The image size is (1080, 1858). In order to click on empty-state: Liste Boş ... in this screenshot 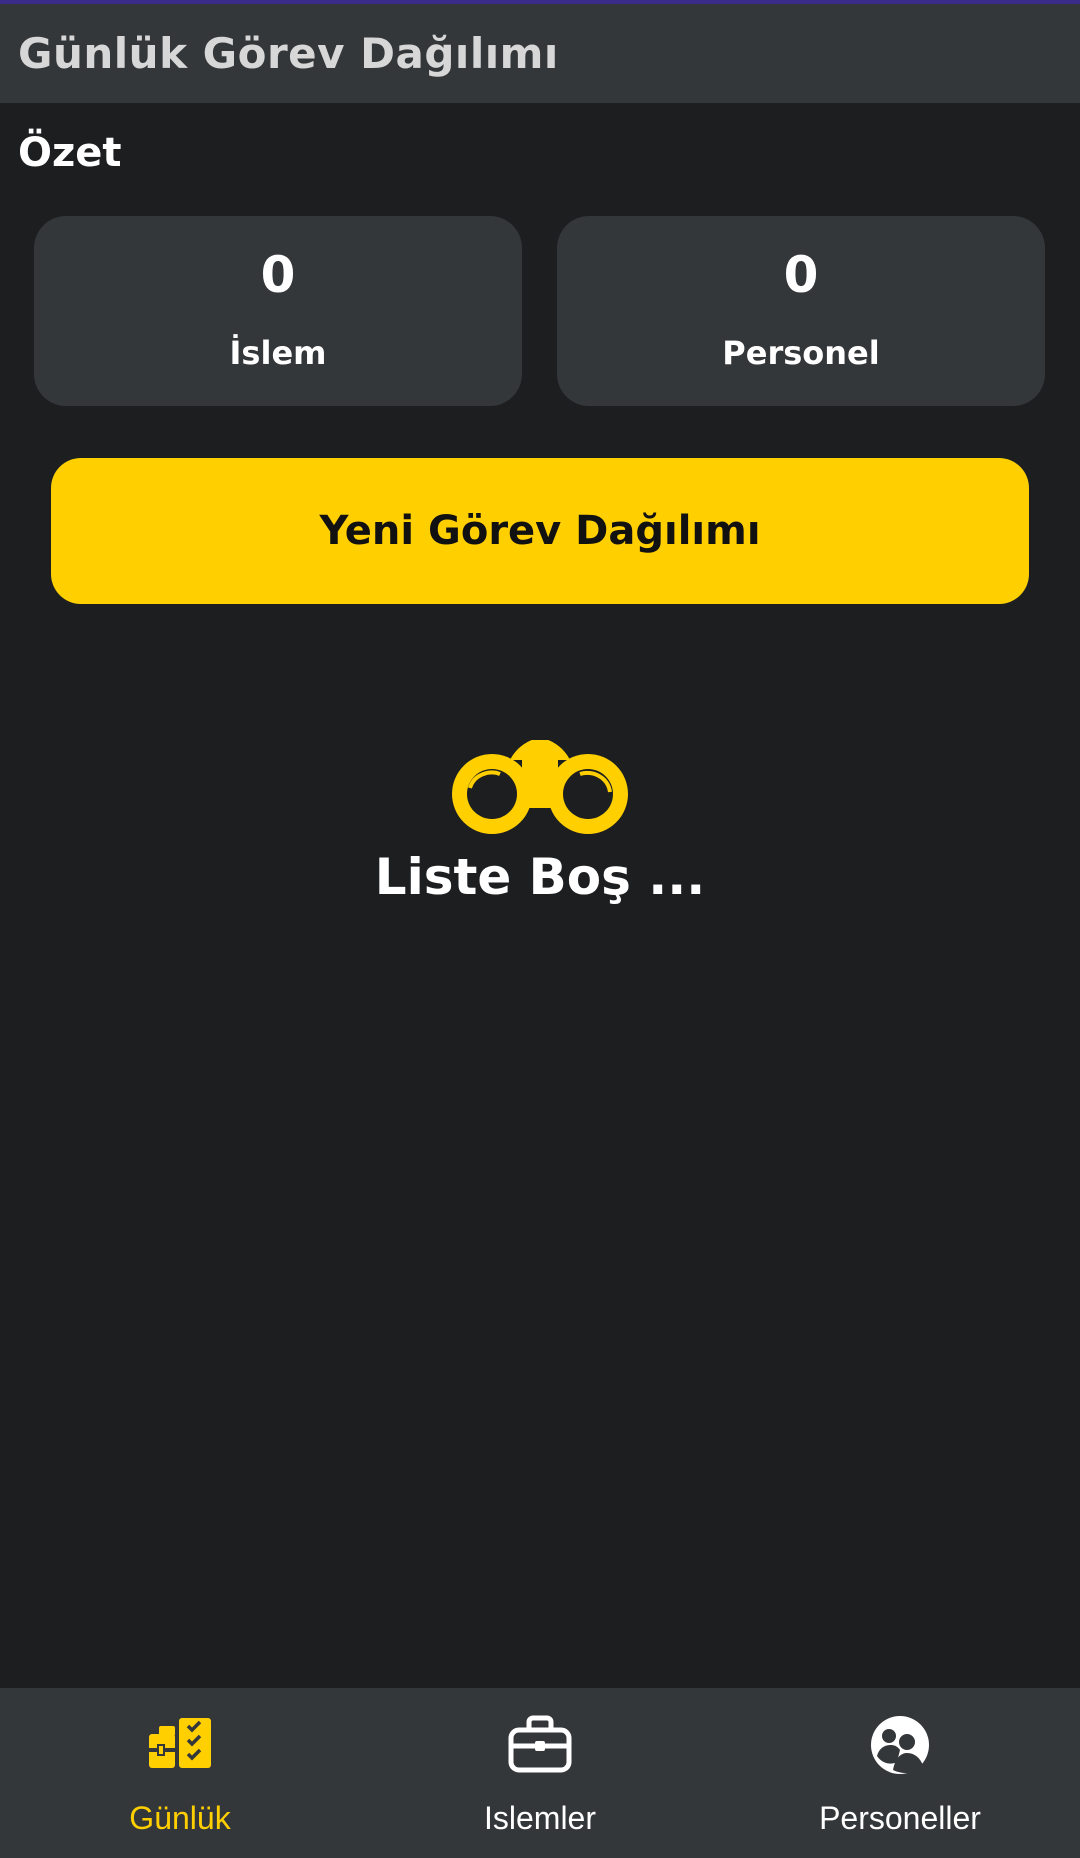, I will do `click(540, 823)`.